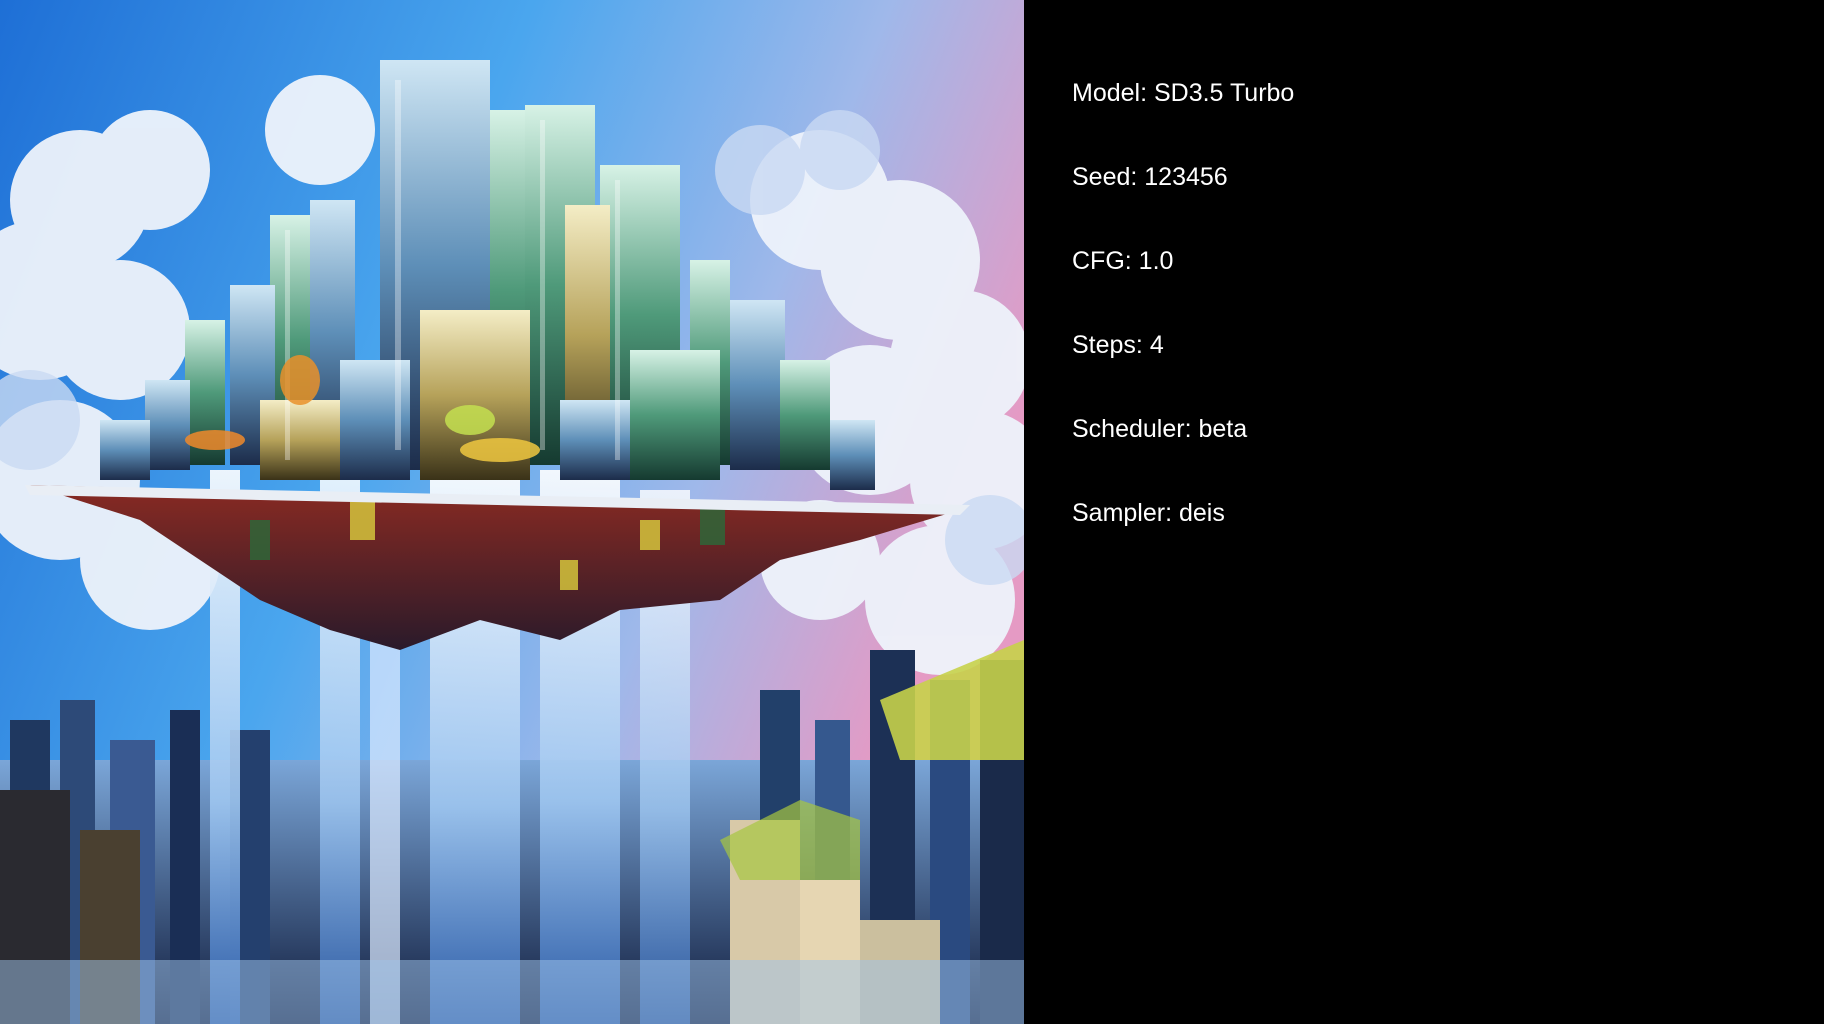 This screenshot has width=1824, height=1024. Describe the element at coordinates (1183, 93) in the screenshot. I see `model-label: Model: SD3.5 Turbo` at that location.